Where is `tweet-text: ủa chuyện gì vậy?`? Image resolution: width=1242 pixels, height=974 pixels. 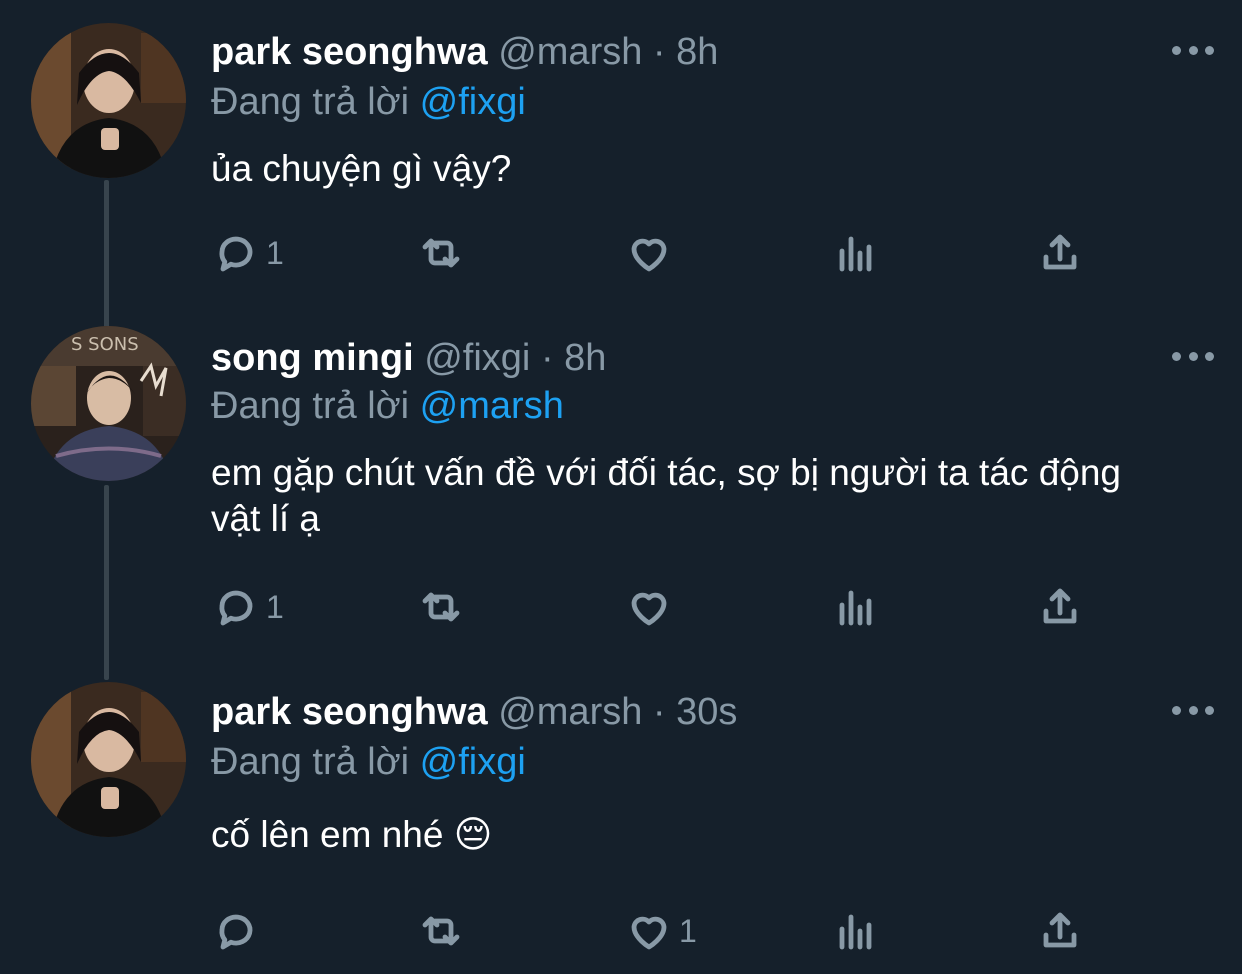
tweet-text: ủa chuyện gì vậy? is located at coordinates (361, 168).